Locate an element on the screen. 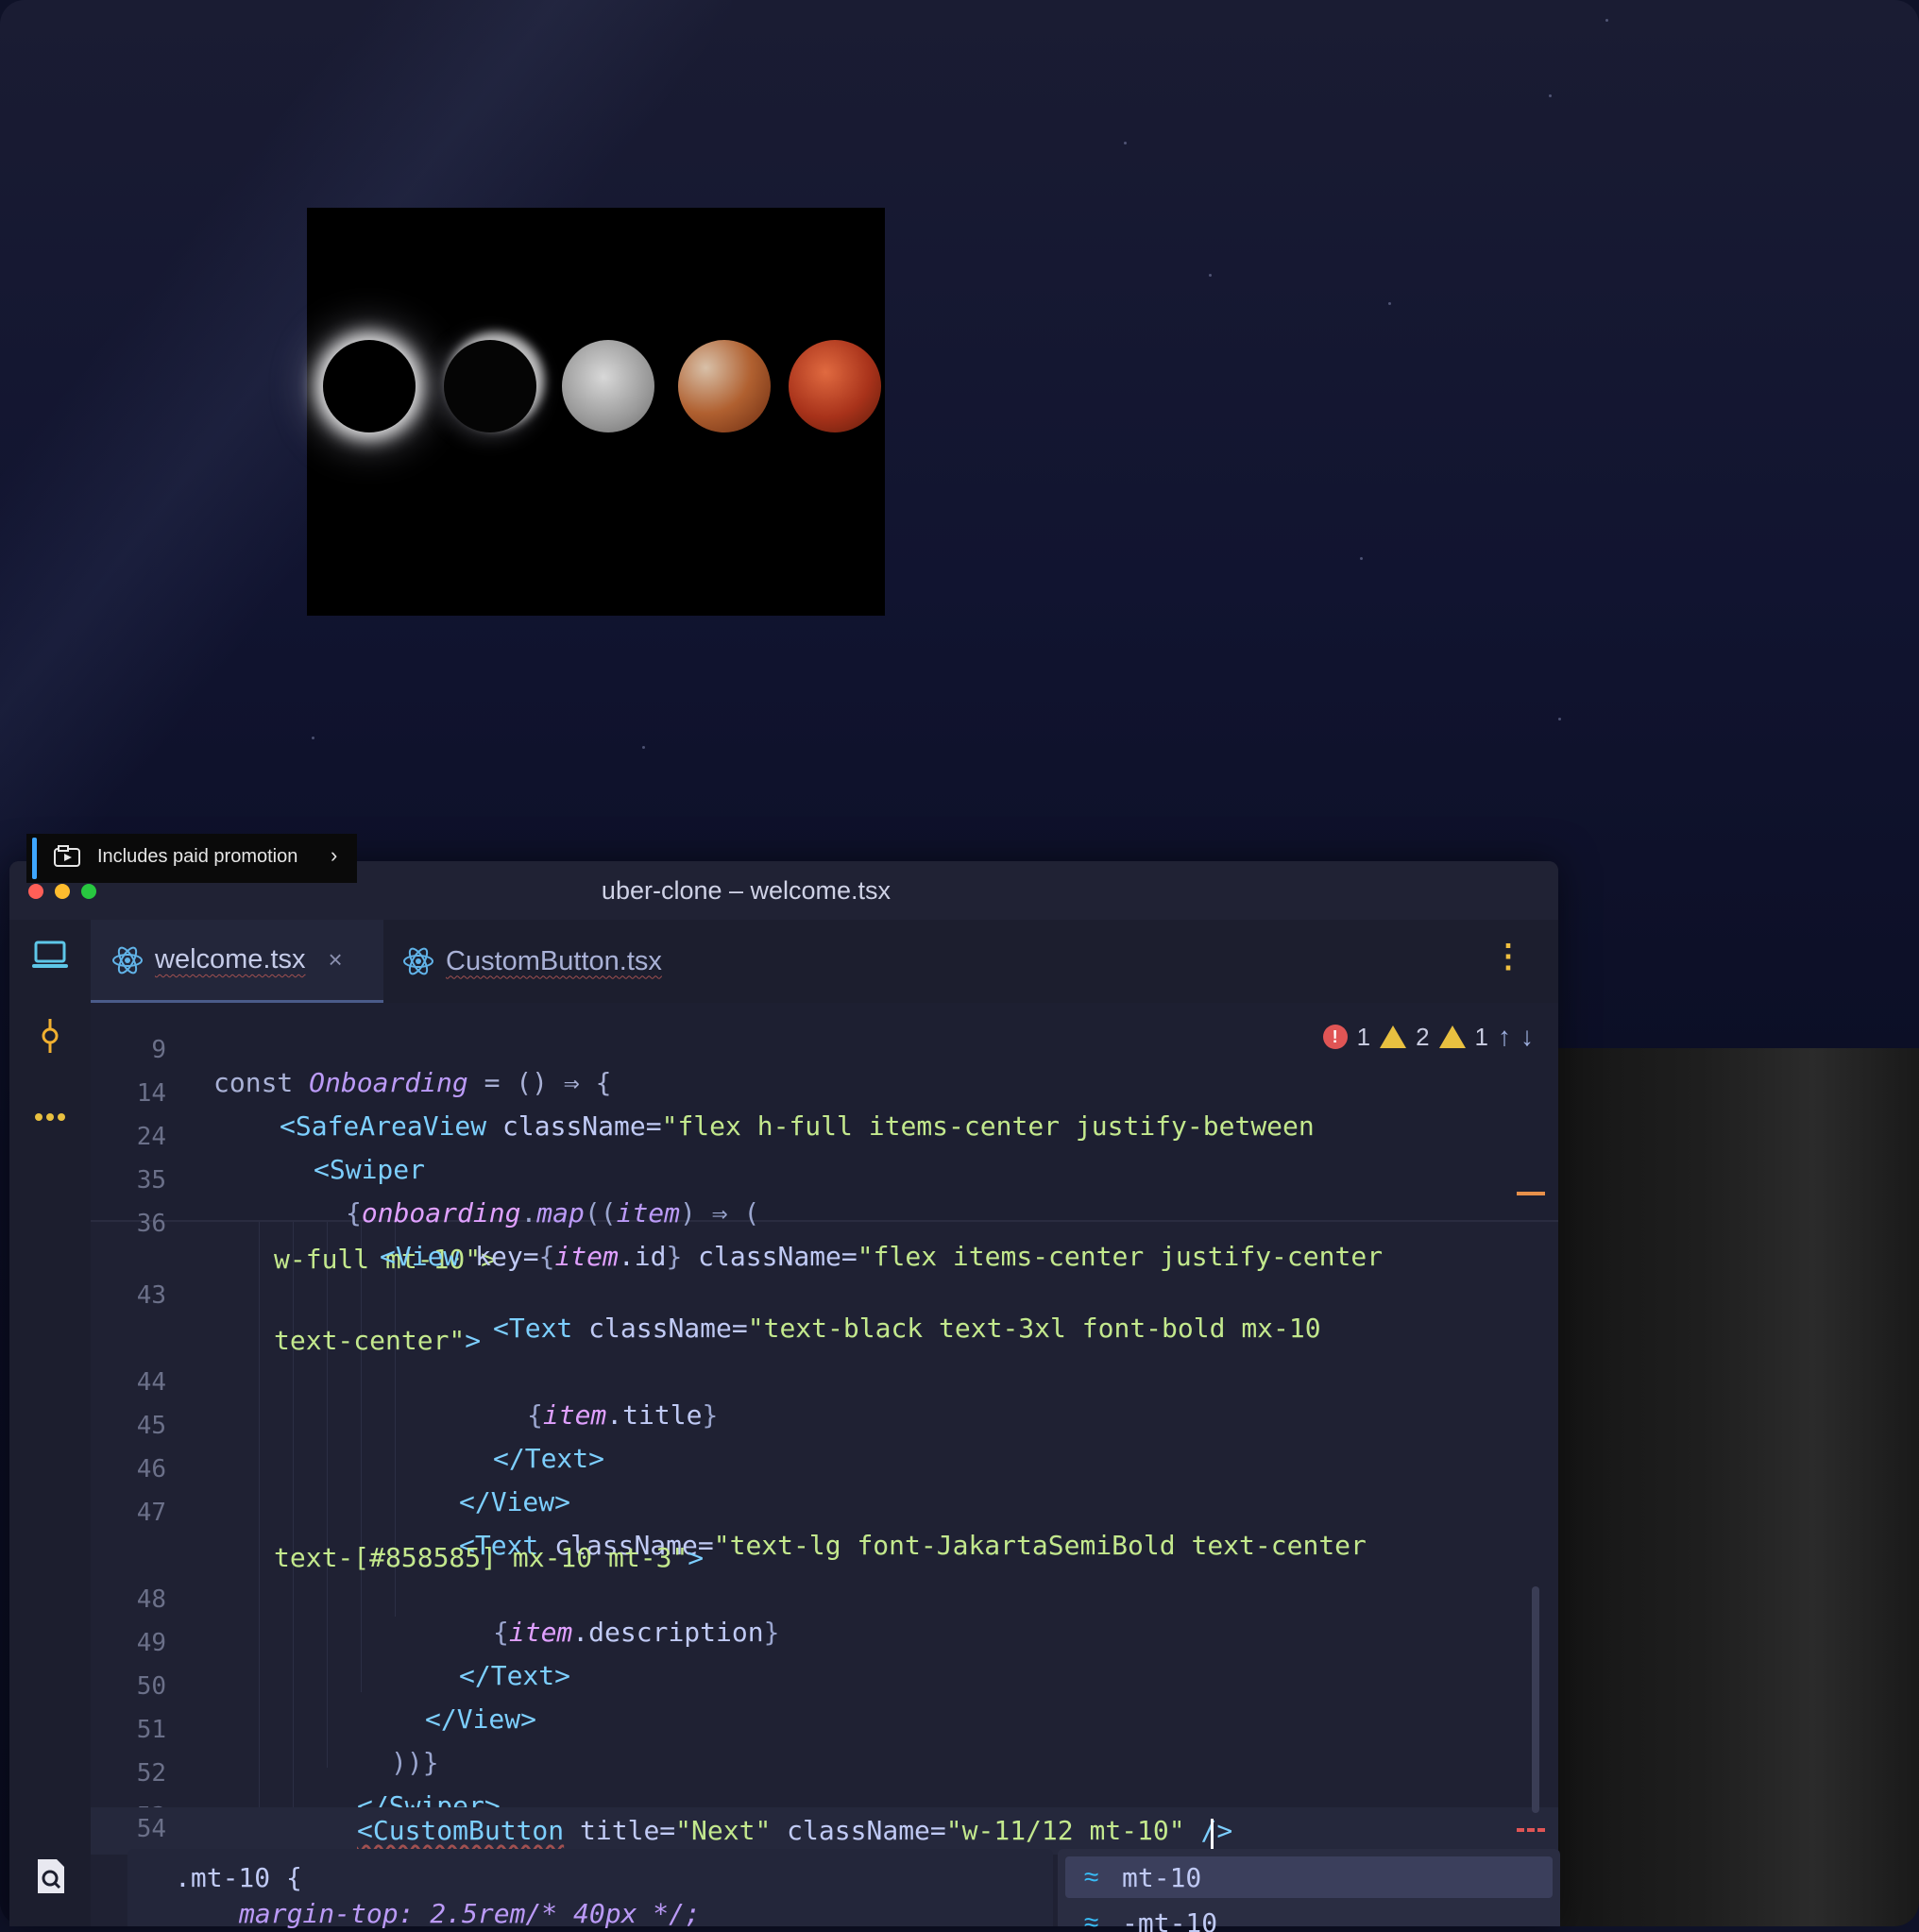 This screenshot has height=1932, width=1919. editor-scrollbar is located at coordinates (1535, 1699).